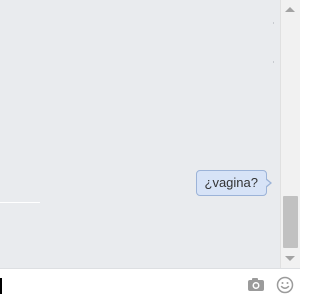 The height and width of the screenshot is (301, 320). Describe the element at coordinates (1, 286) in the screenshot. I see `text-cursor` at that location.